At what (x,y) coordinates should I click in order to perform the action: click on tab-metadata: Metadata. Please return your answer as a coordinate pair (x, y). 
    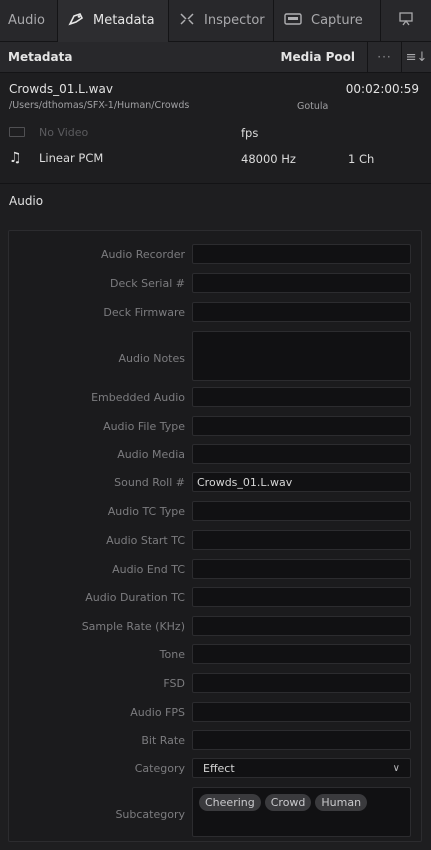
    Looking at the image, I should click on (113, 21).